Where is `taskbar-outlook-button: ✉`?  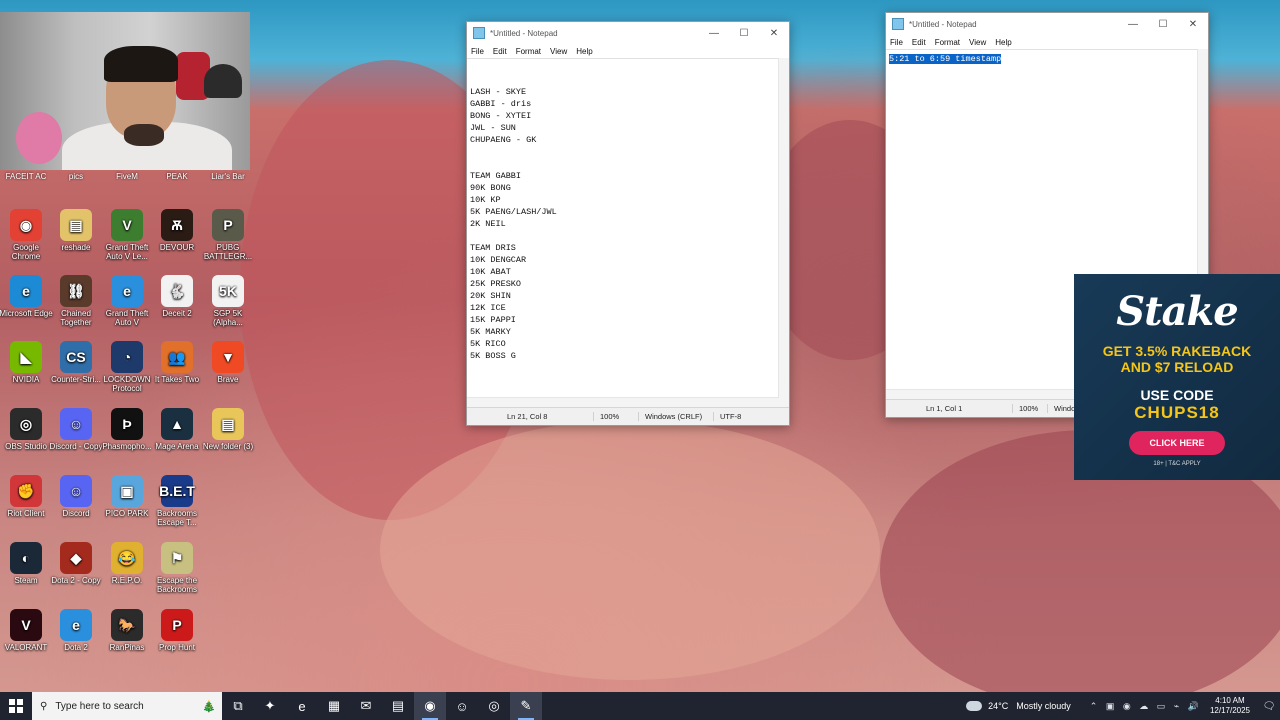
taskbar-outlook-button: ✉ is located at coordinates (366, 706).